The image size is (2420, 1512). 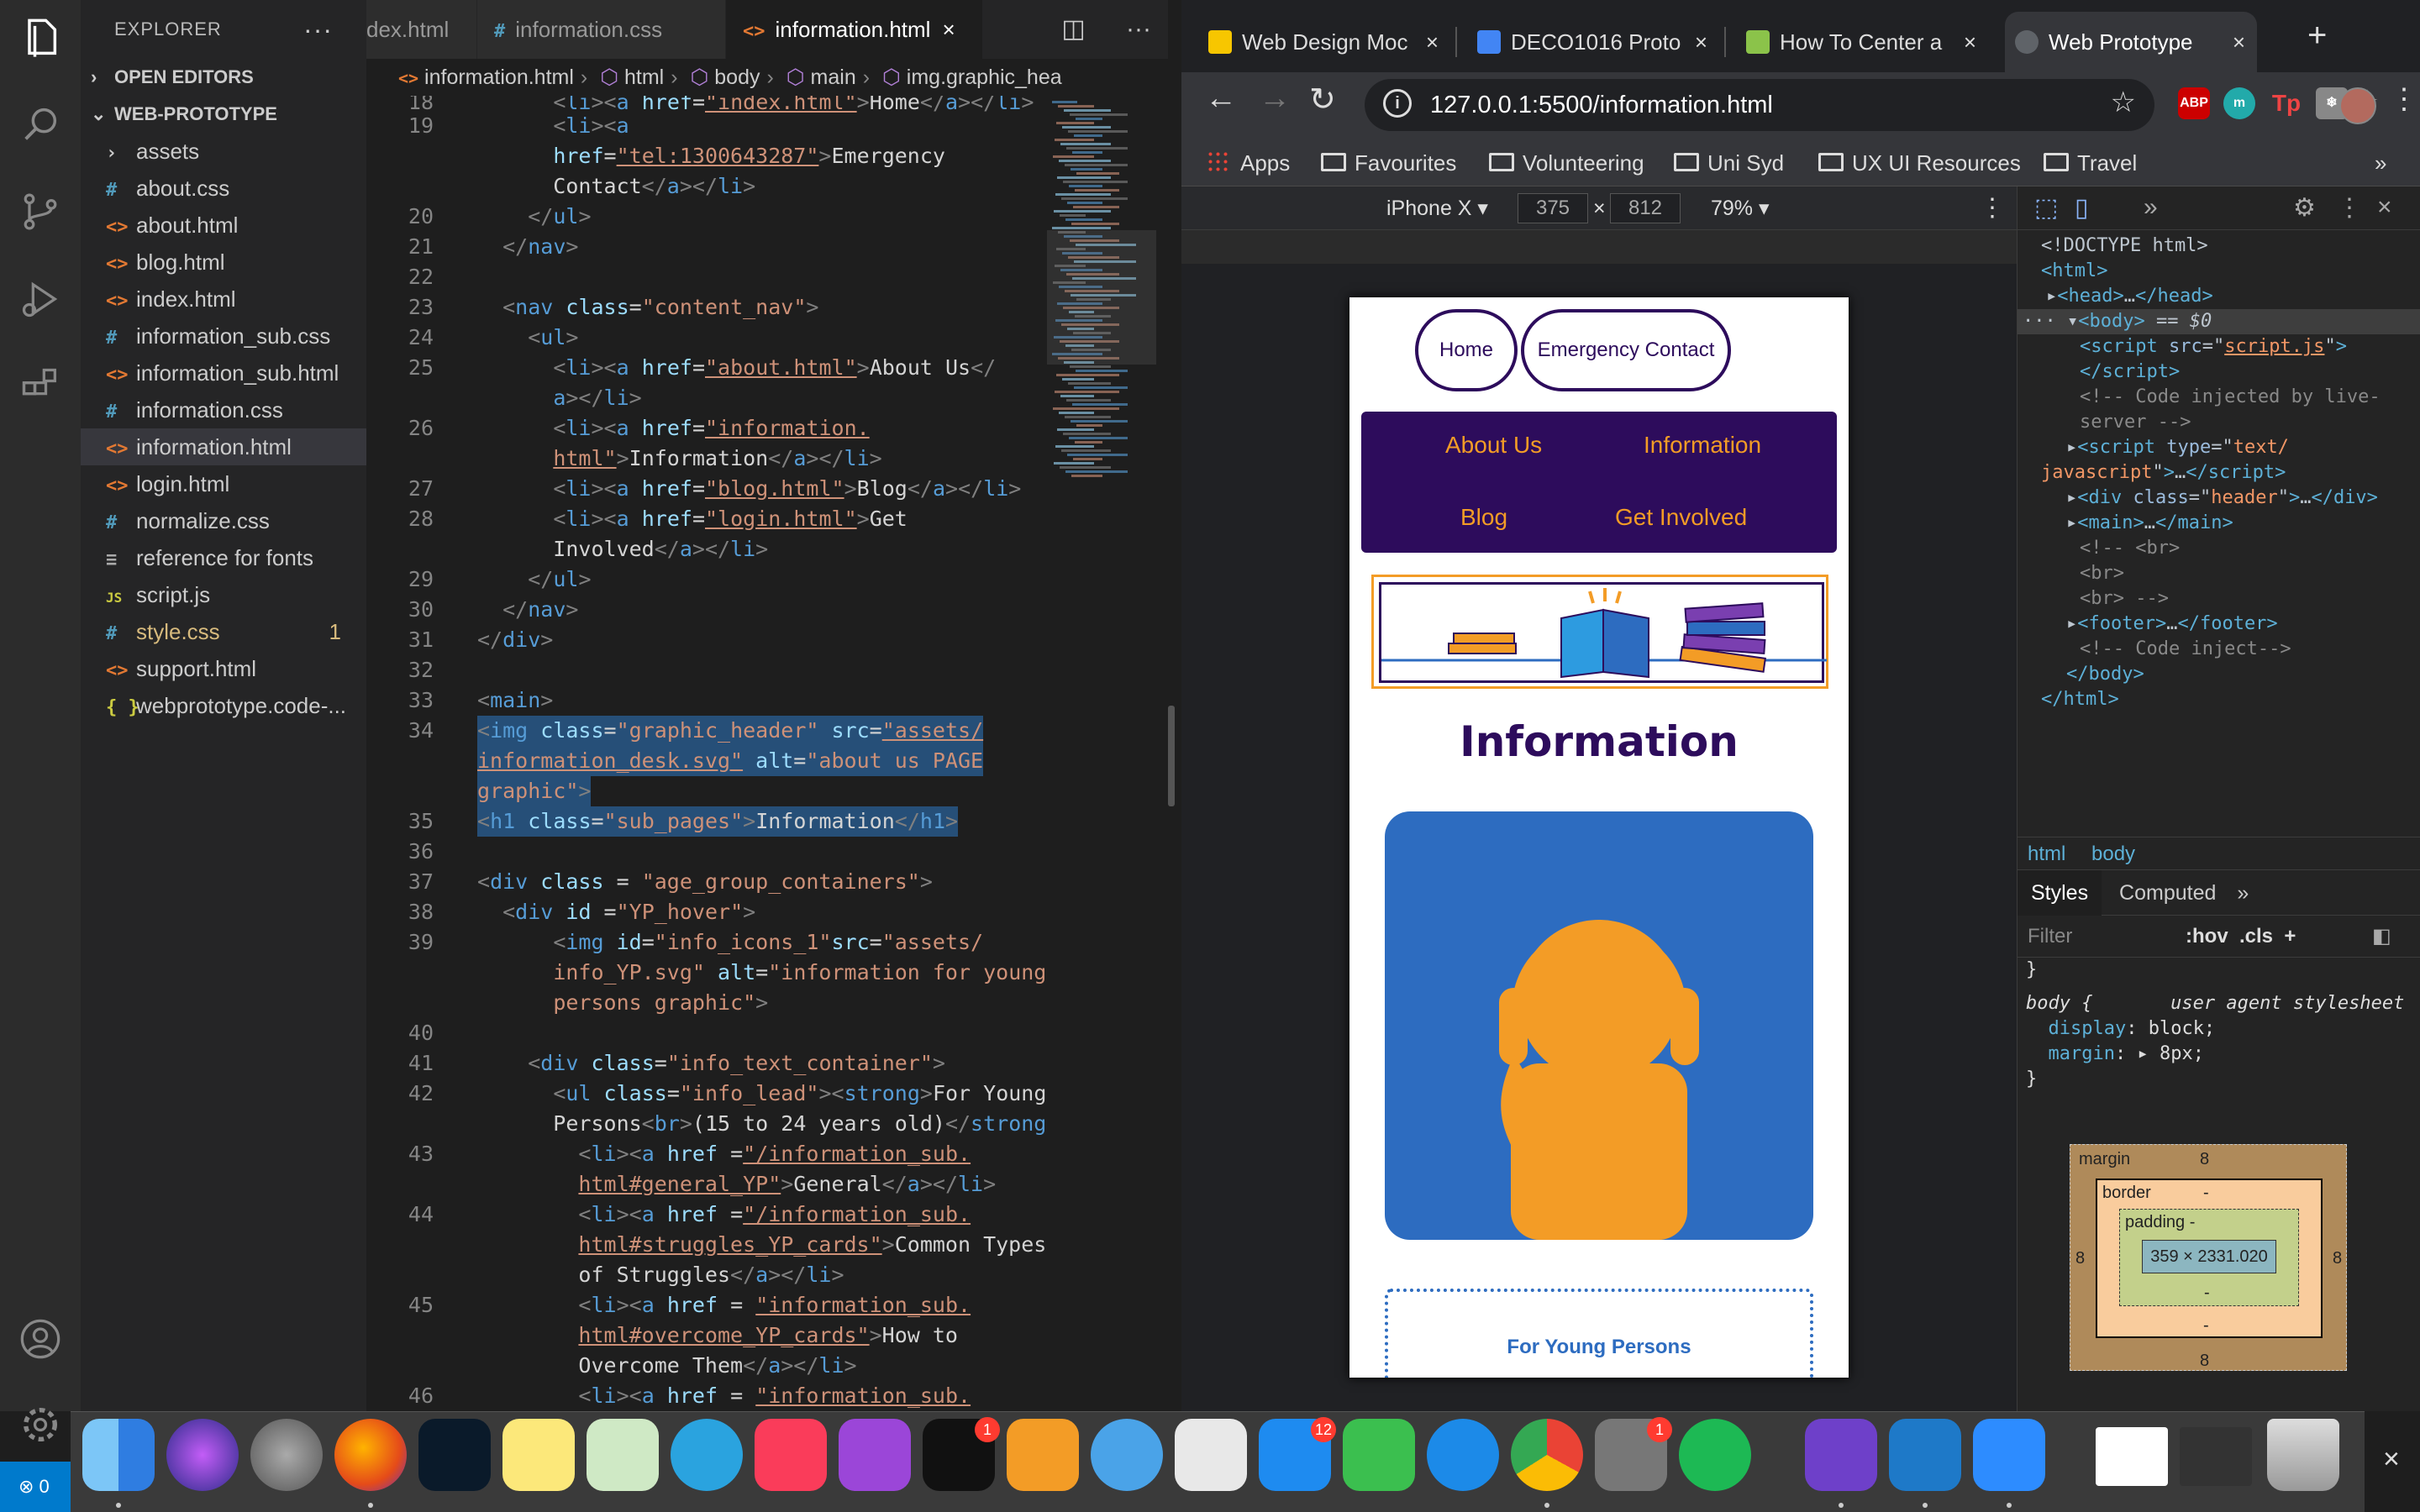 What do you see at coordinates (224, 372) in the screenshot?
I see `file-item: <> information_sub.html` at bounding box center [224, 372].